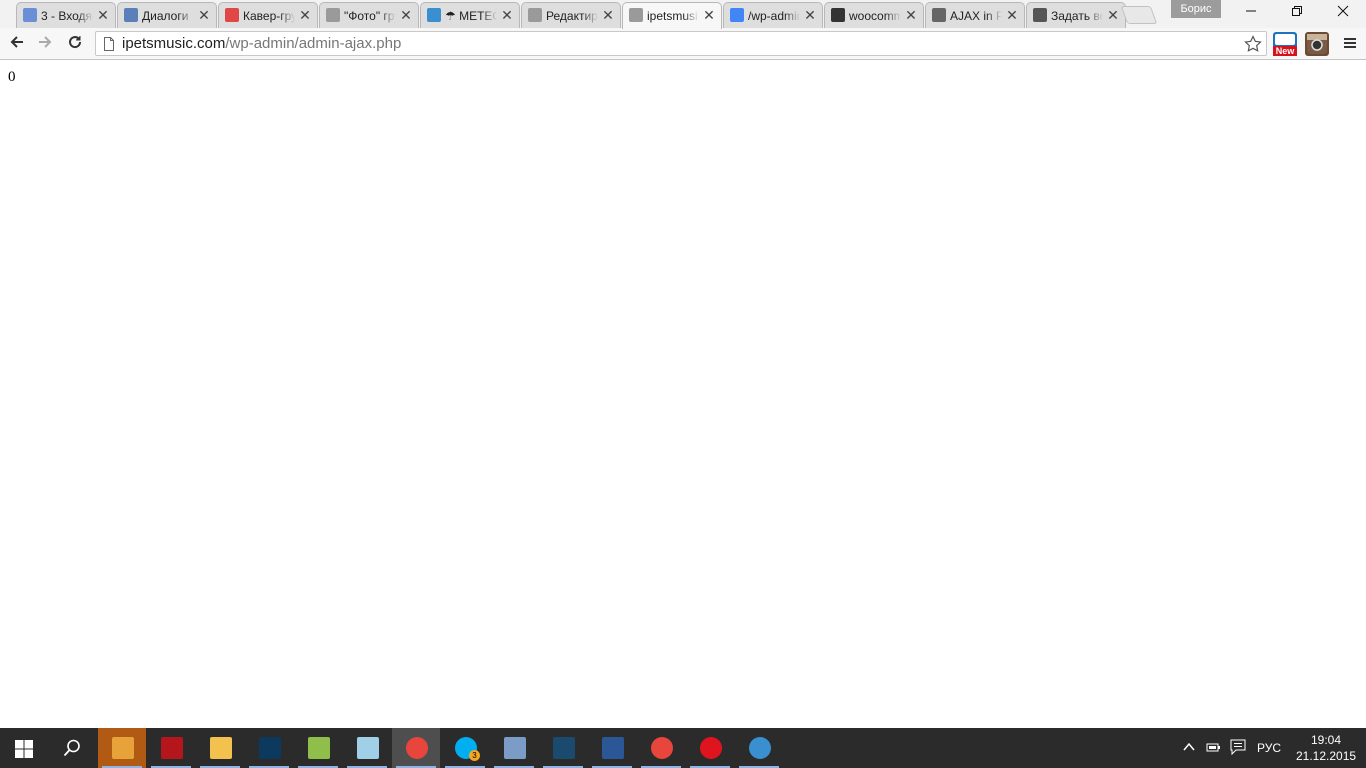 The height and width of the screenshot is (768, 1366). I want to click on taskbar-app-filezilla, so click(171, 748).